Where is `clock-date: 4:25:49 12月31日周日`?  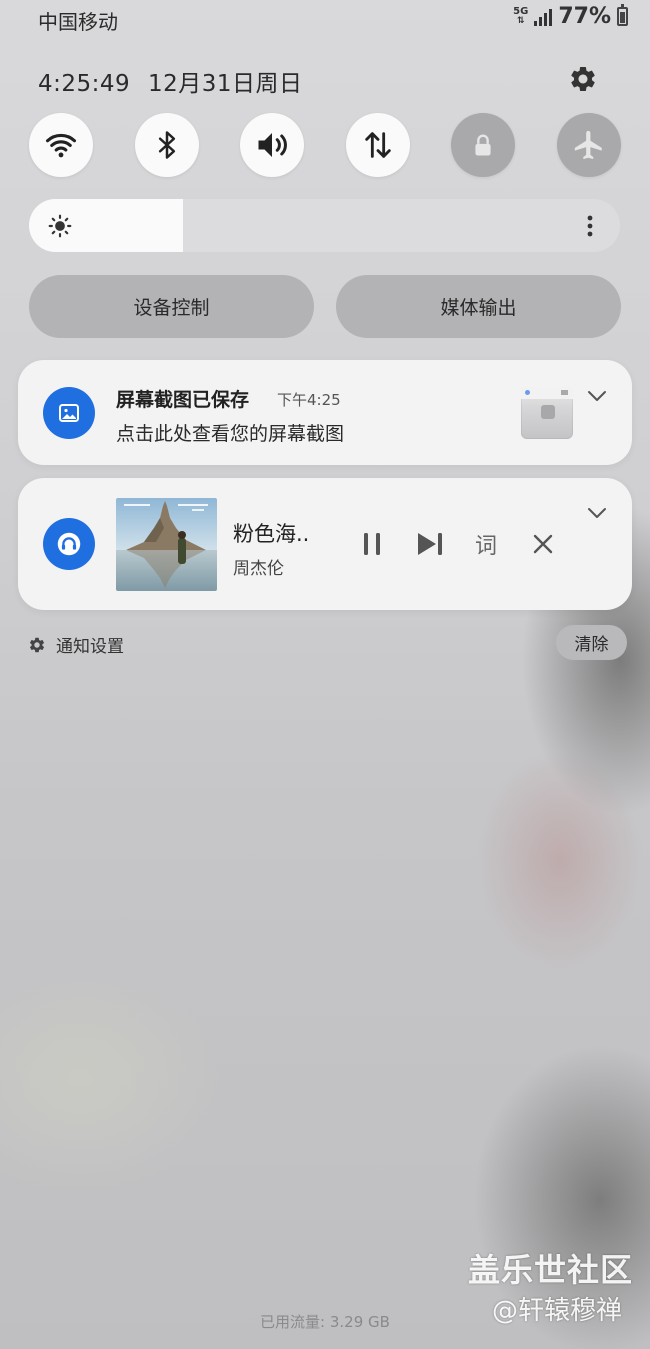 clock-date: 4:25:49 12月31日周日 is located at coordinates (170, 81).